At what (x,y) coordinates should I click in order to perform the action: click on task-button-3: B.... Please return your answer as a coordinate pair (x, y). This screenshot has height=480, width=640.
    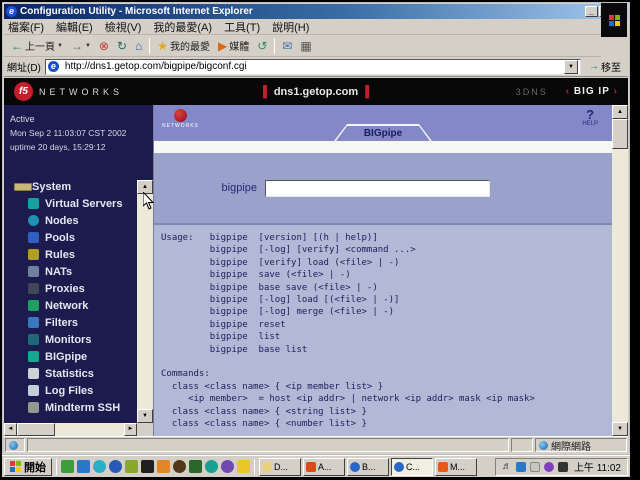
    Looking at the image, I should click on (368, 466).